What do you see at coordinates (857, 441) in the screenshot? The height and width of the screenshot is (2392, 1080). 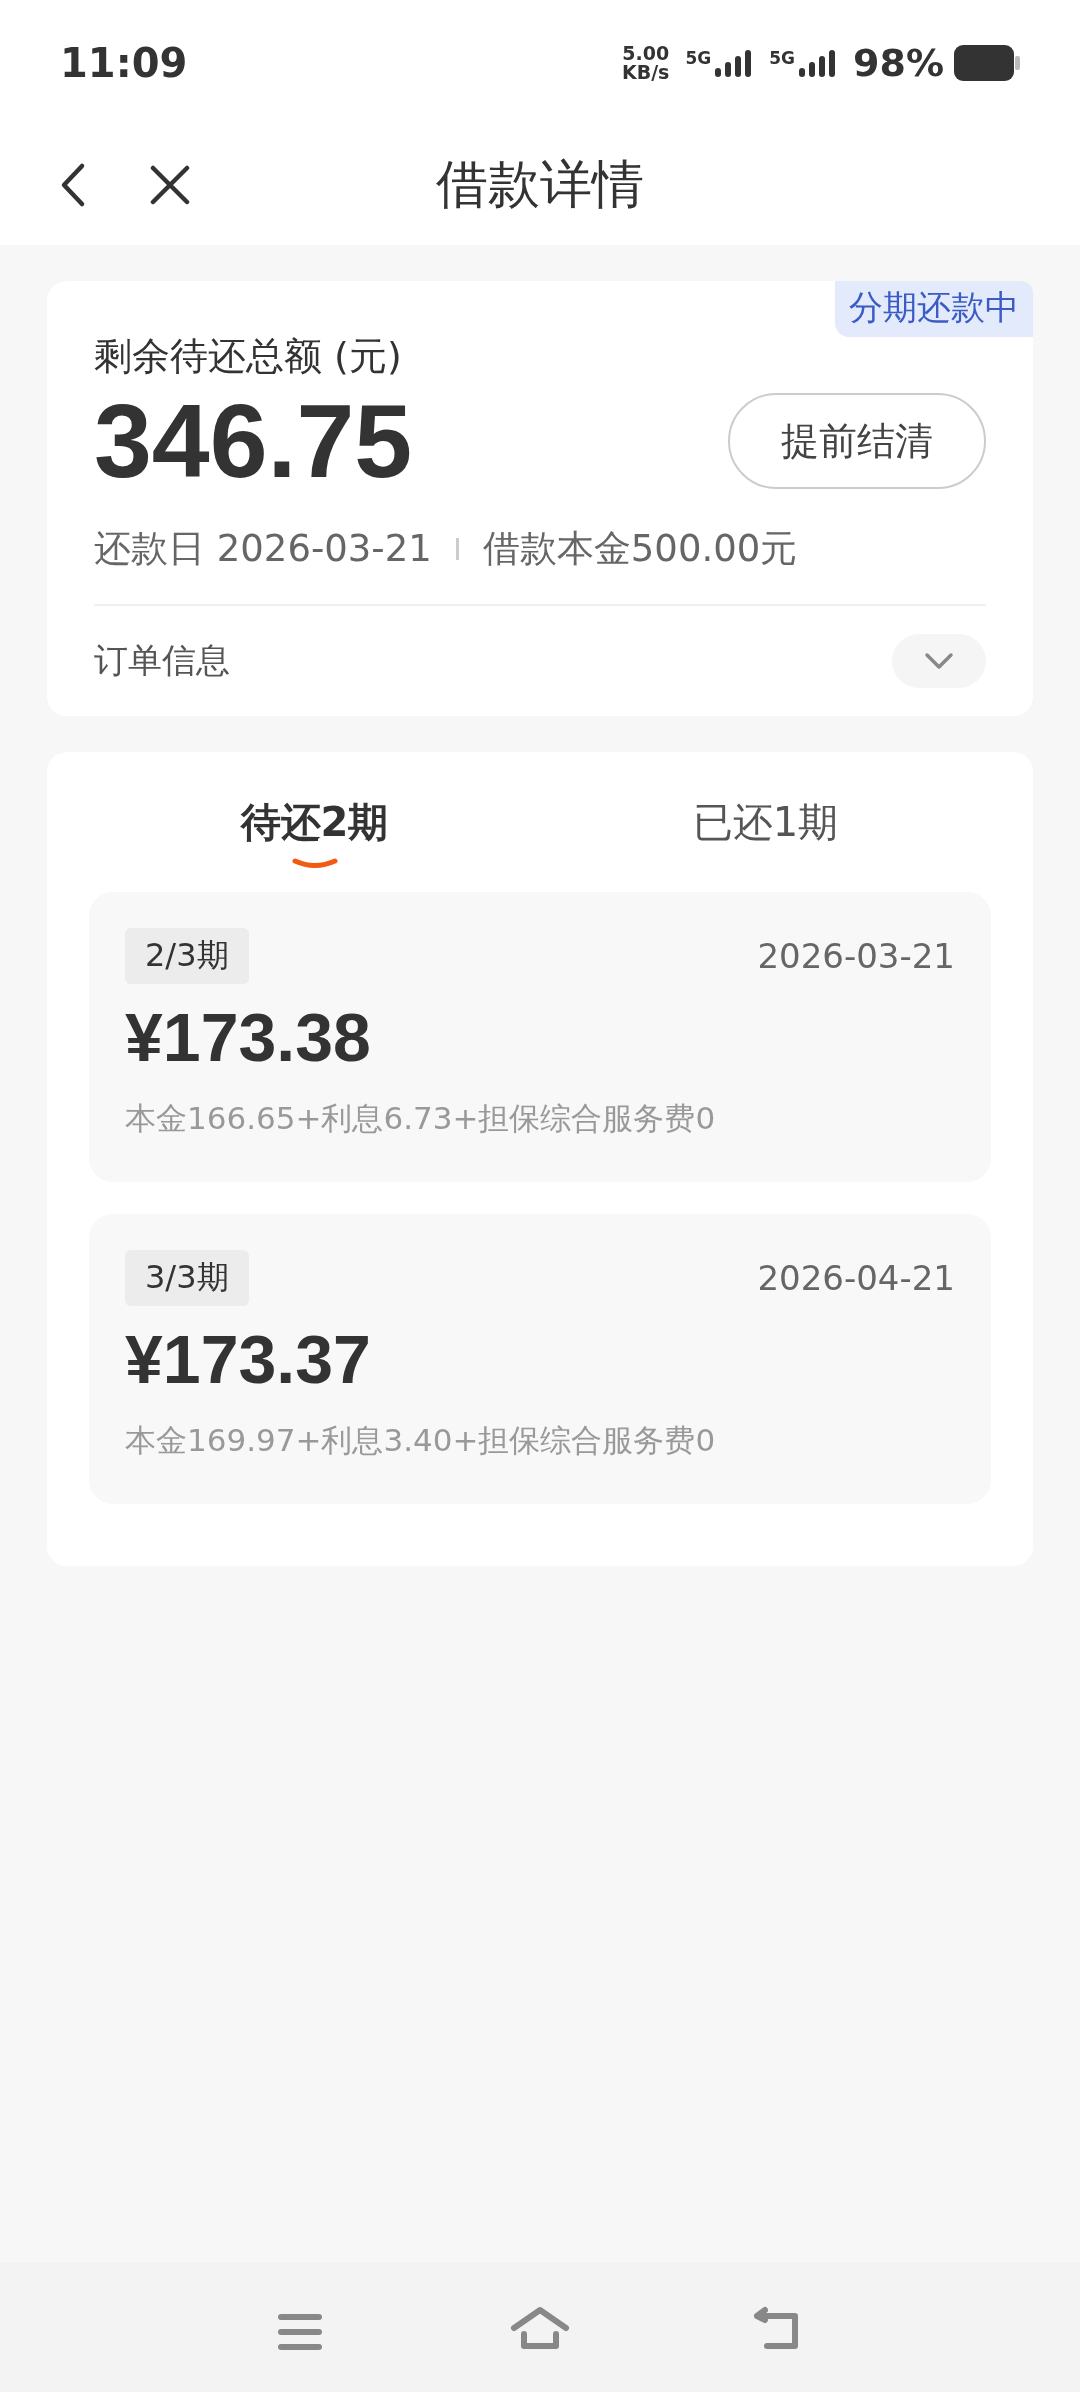 I see `payoff-button: 提前结清` at bounding box center [857, 441].